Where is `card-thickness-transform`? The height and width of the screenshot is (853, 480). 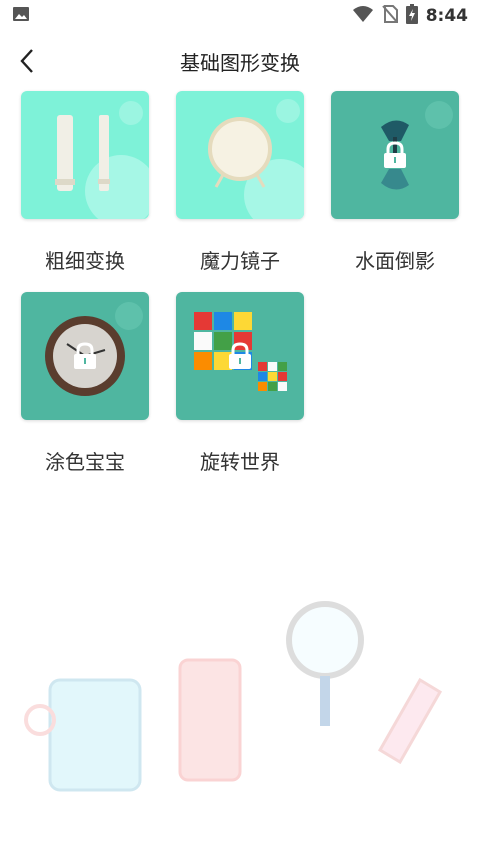
card-thickness-transform is located at coordinates (85, 155).